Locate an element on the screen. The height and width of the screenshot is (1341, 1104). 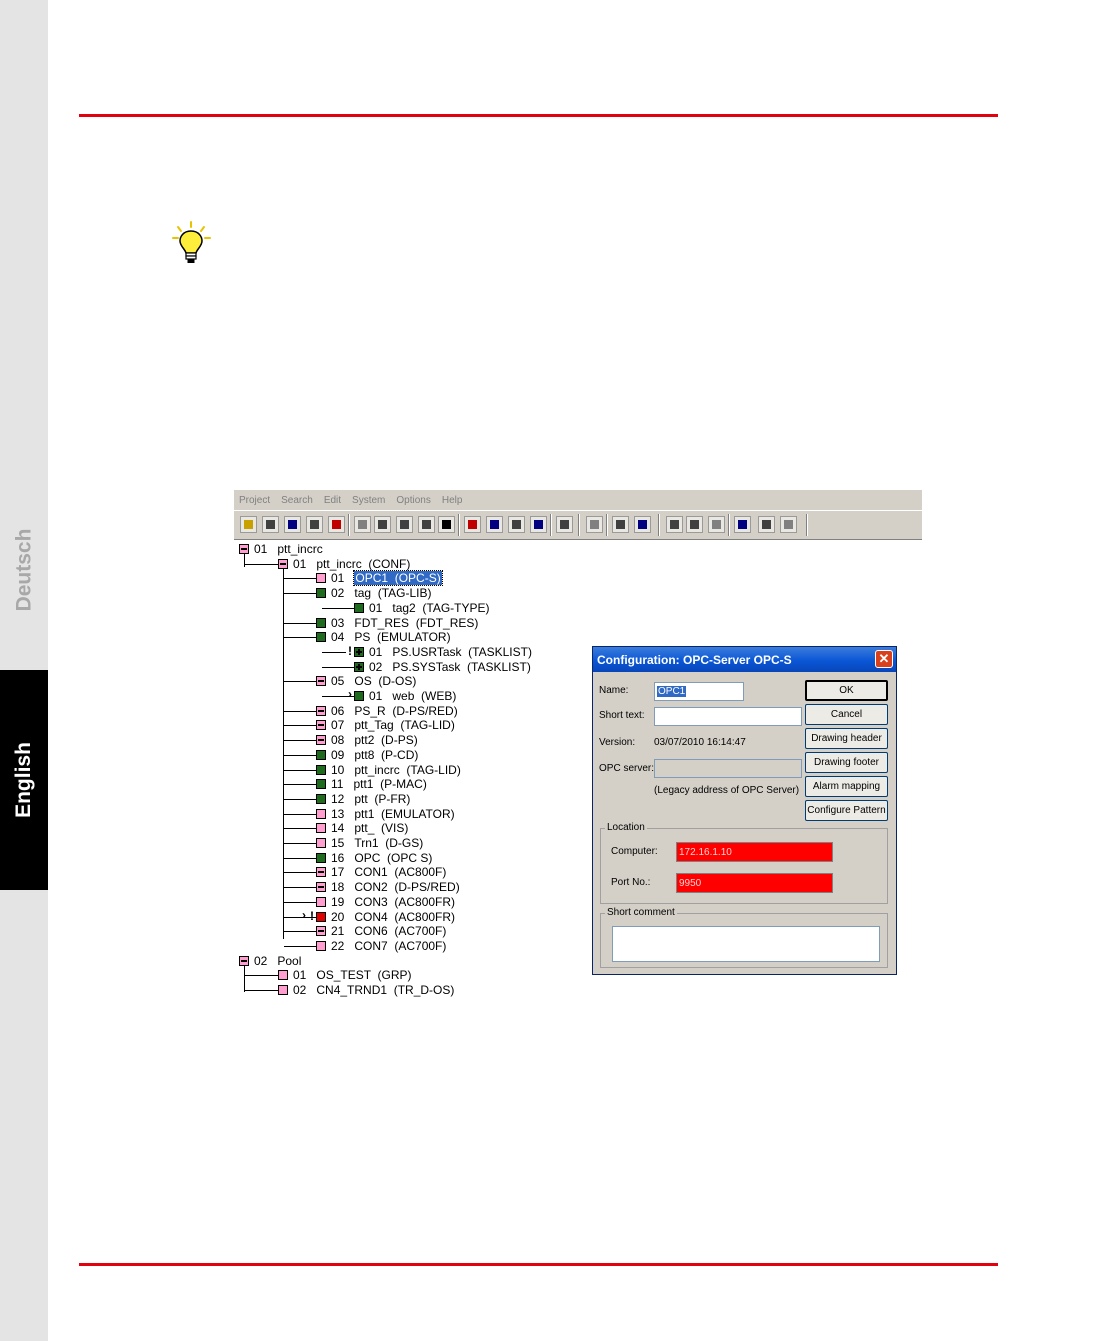
upload-button is located at coordinates (742, 524).